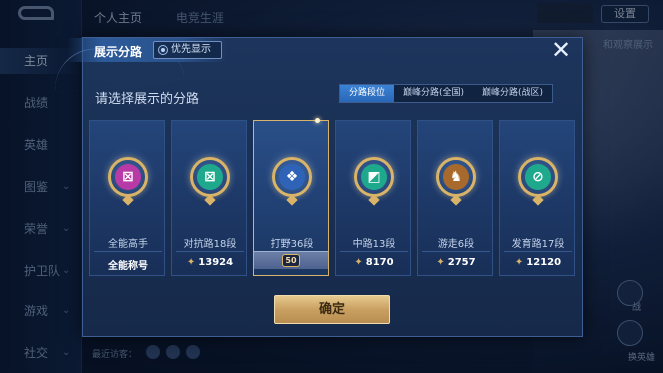 Image resolution: width=663 pixels, height=373 pixels. What do you see at coordinates (210, 244) in the screenshot?
I see `card-label: 对抗路18段` at bounding box center [210, 244].